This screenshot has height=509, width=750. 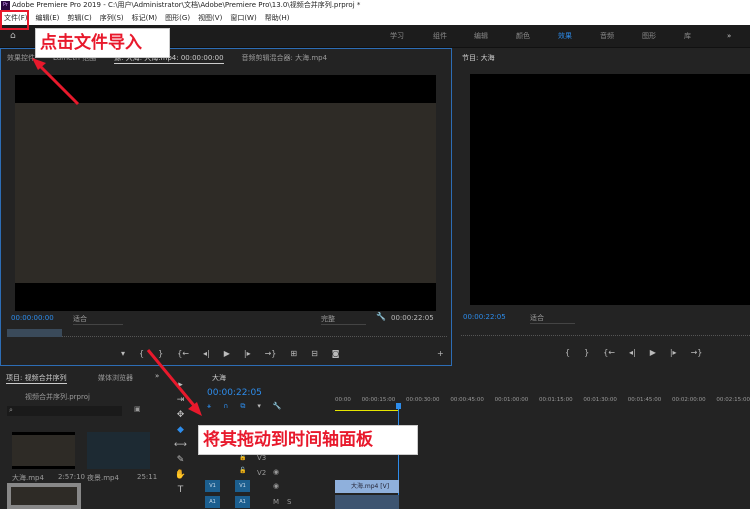 What do you see at coordinates (172, 379) in the screenshot?
I see `arrow-step2` at bounding box center [172, 379].